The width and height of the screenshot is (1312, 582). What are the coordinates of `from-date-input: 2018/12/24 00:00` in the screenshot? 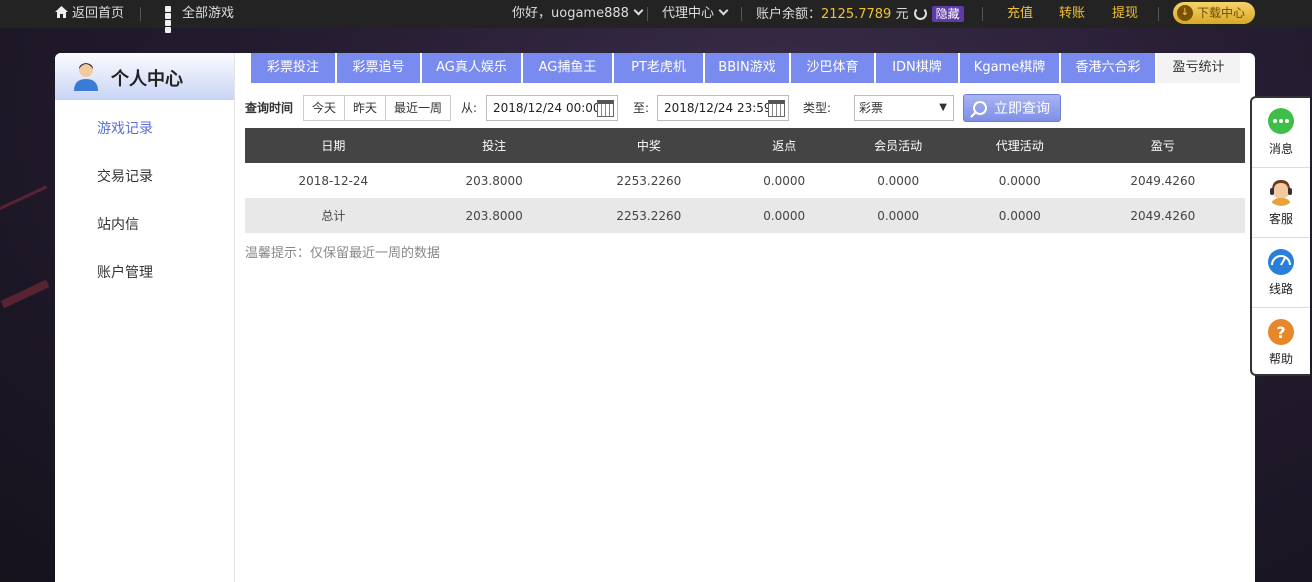 It's located at (552, 108).